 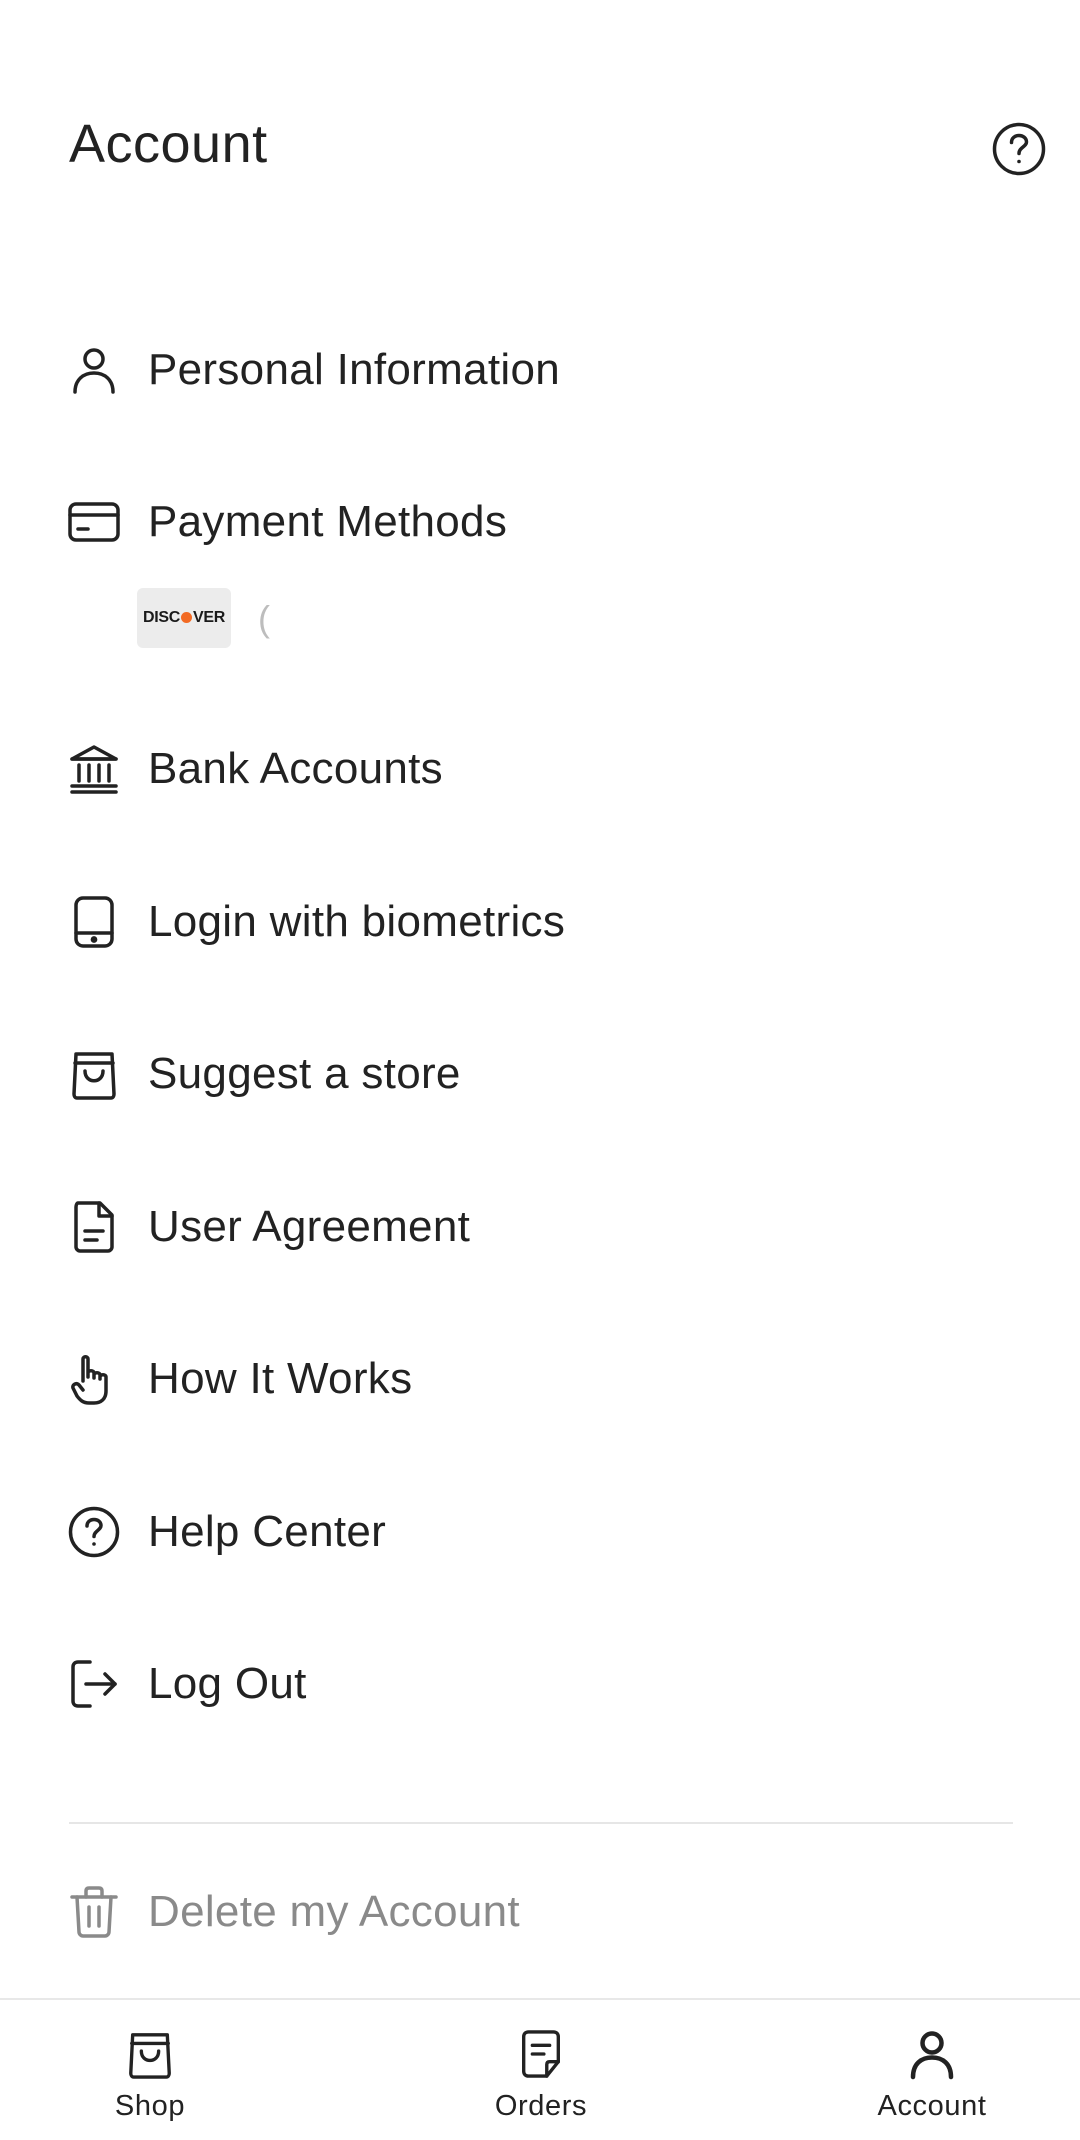 What do you see at coordinates (94, 522) in the screenshot?
I see `credit-card-icon` at bounding box center [94, 522].